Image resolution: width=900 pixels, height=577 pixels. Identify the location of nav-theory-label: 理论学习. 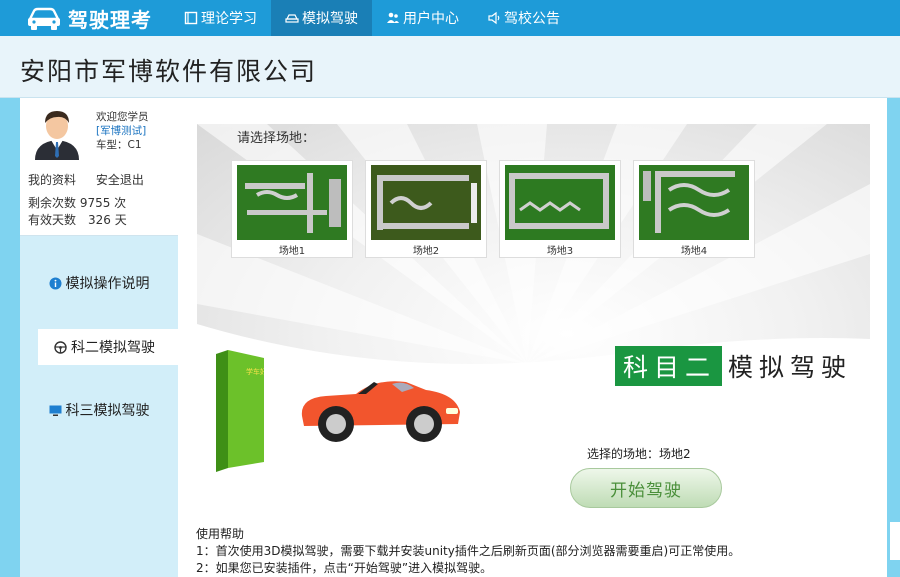
(229, 19).